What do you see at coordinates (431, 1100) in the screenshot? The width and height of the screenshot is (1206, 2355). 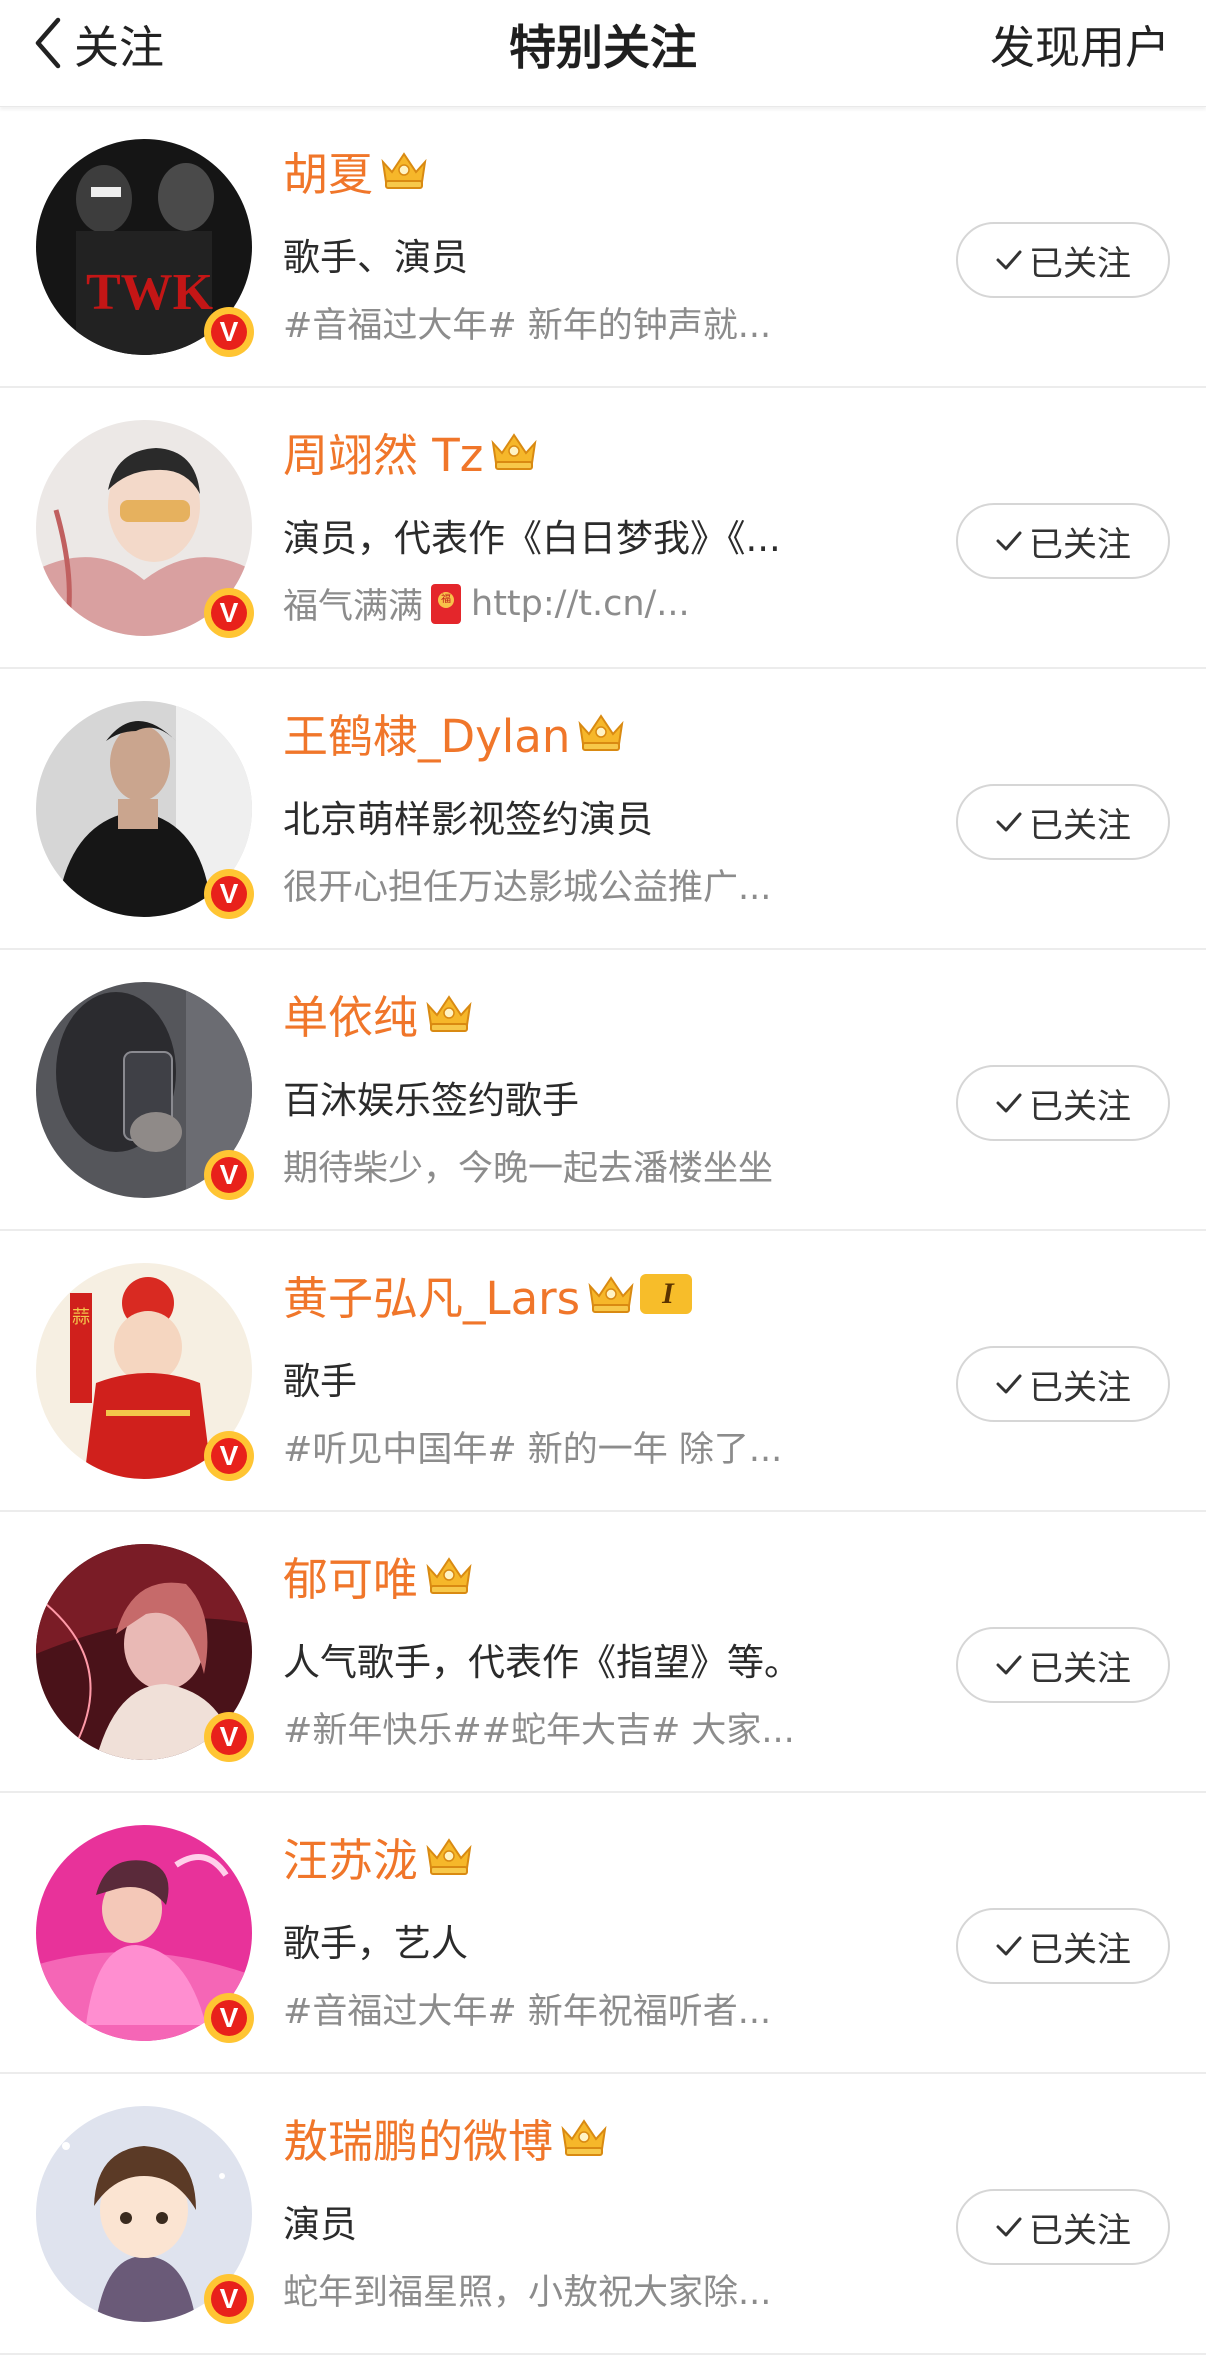 I see `user-bio: 百沐娱乐签约歌手` at bounding box center [431, 1100].